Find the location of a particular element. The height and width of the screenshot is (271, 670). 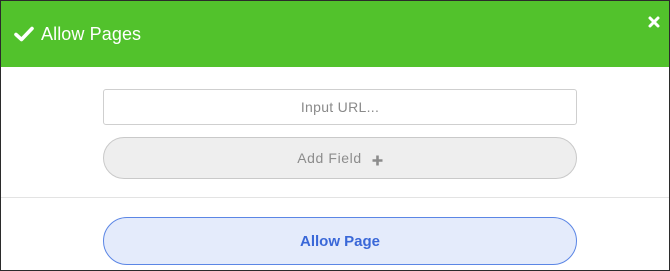

check-icon is located at coordinates (24, 34).